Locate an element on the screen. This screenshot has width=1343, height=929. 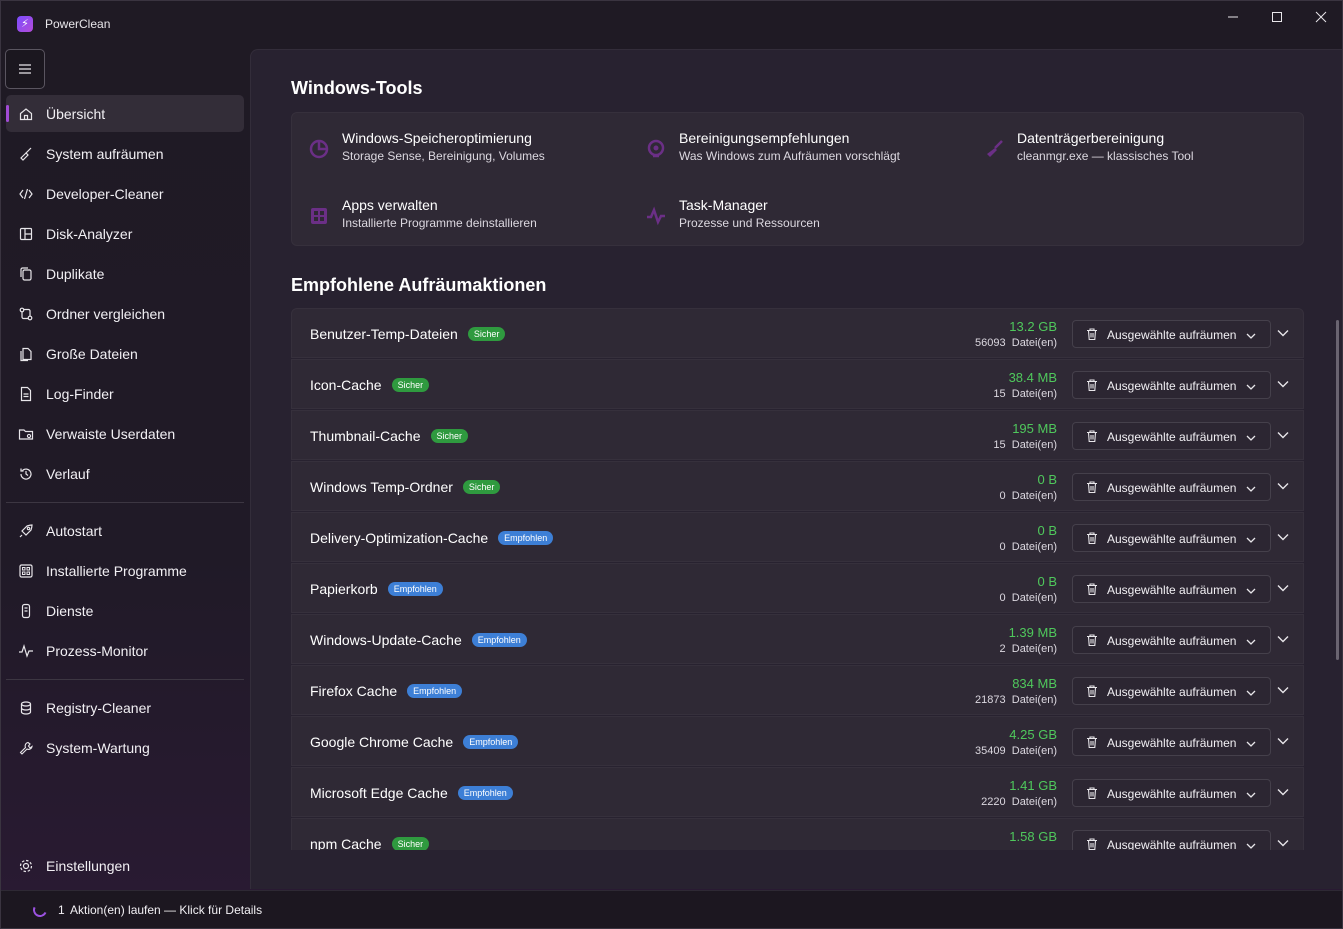
sidebar-item-autostart: Autostart is located at coordinates (125, 530).